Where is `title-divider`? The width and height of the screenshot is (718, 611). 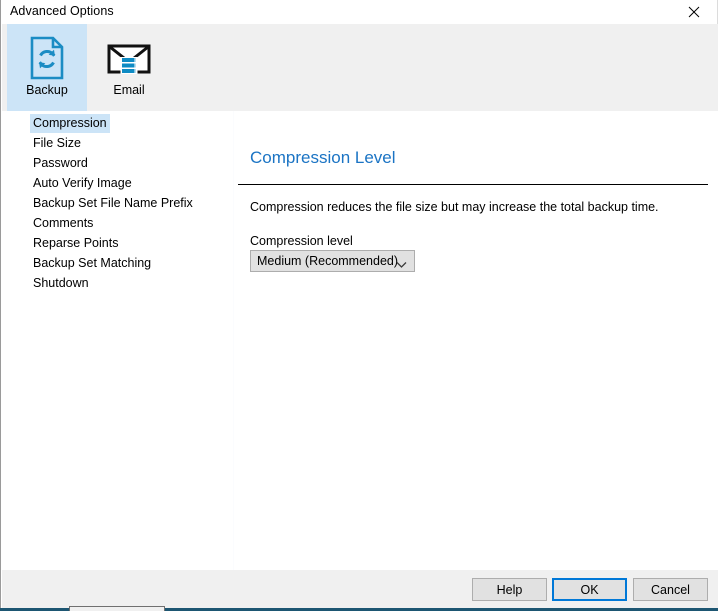 title-divider is located at coordinates (473, 184).